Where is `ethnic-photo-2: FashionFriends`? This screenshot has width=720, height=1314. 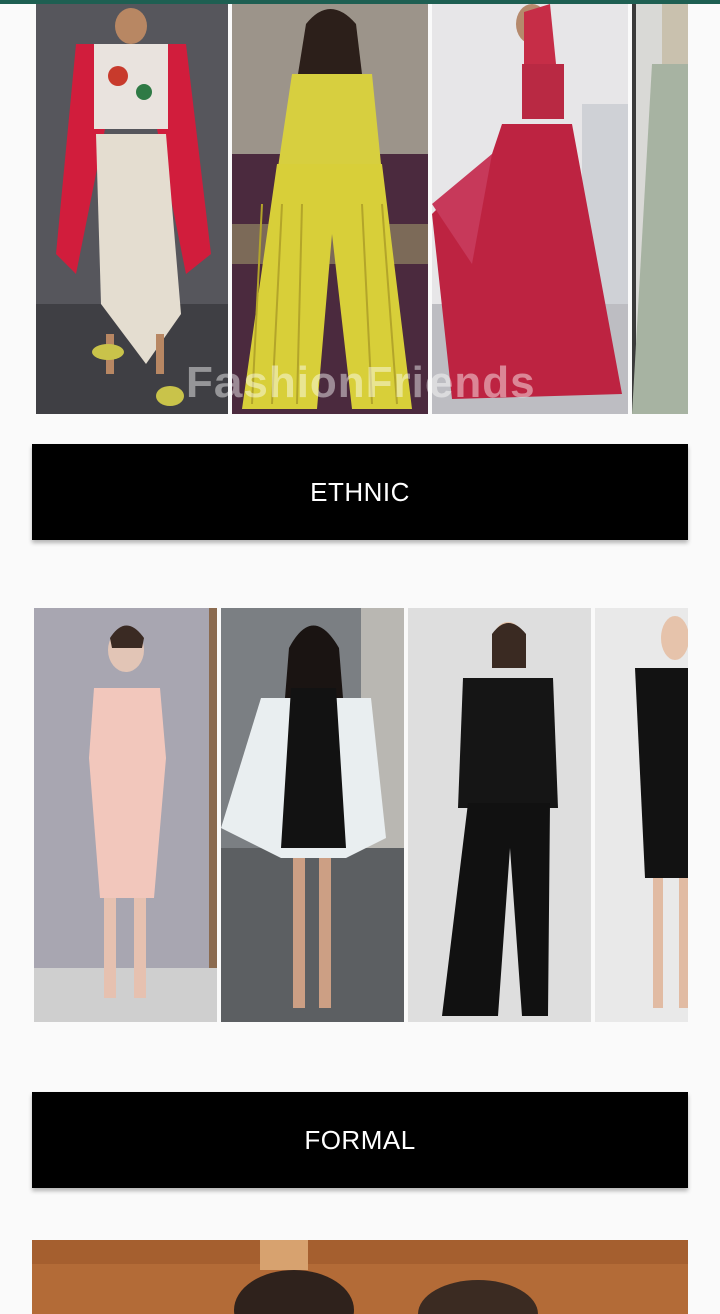 ethnic-photo-2: FashionFriends is located at coordinates (330, 209).